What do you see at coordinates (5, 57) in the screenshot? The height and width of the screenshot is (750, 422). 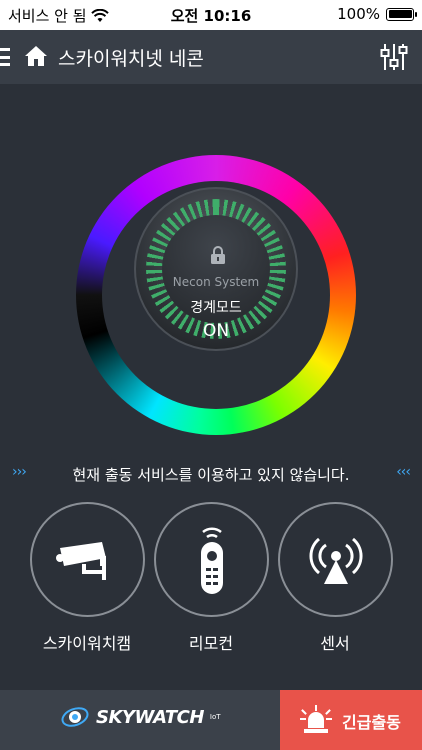 I see `hamburger-icon` at bounding box center [5, 57].